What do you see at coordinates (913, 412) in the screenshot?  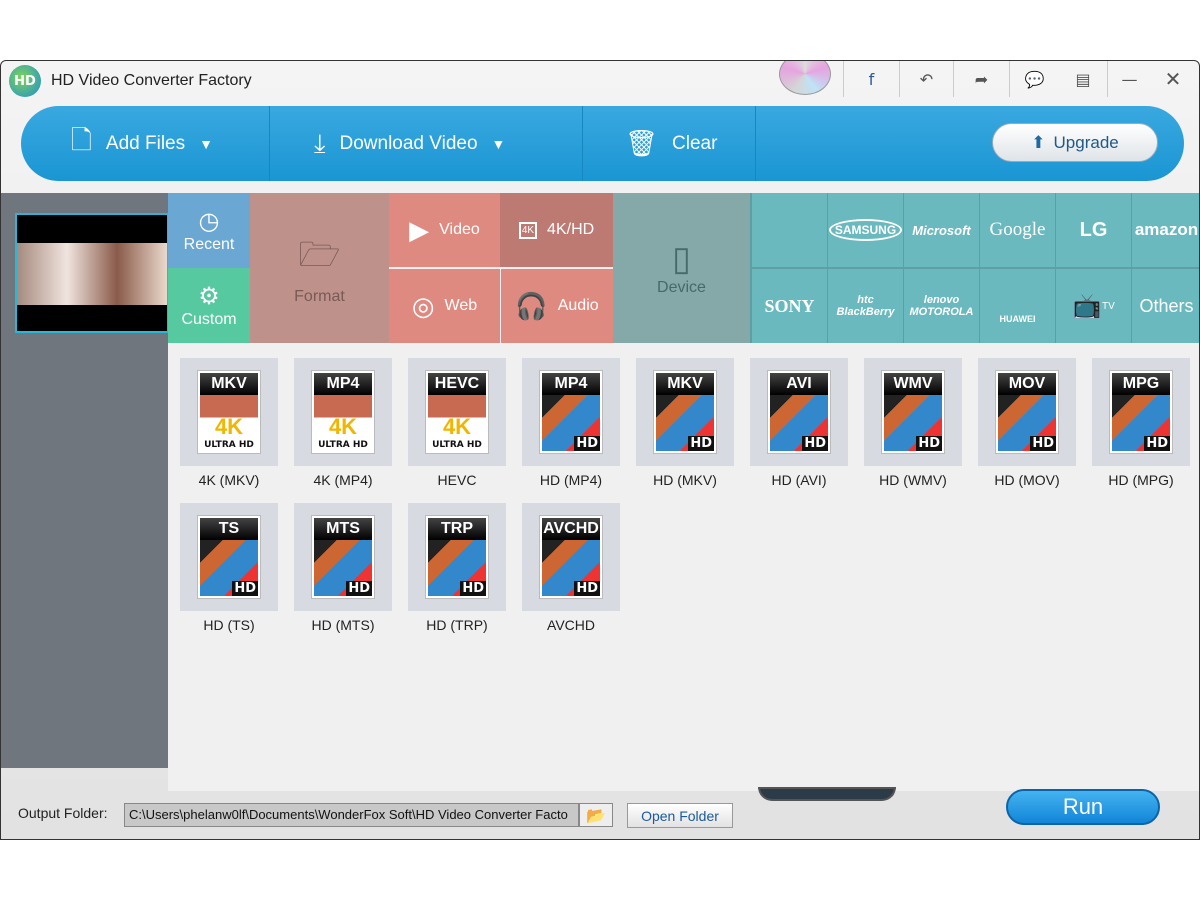 I see `format-icon-tile: WMV HD` at bounding box center [913, 412].